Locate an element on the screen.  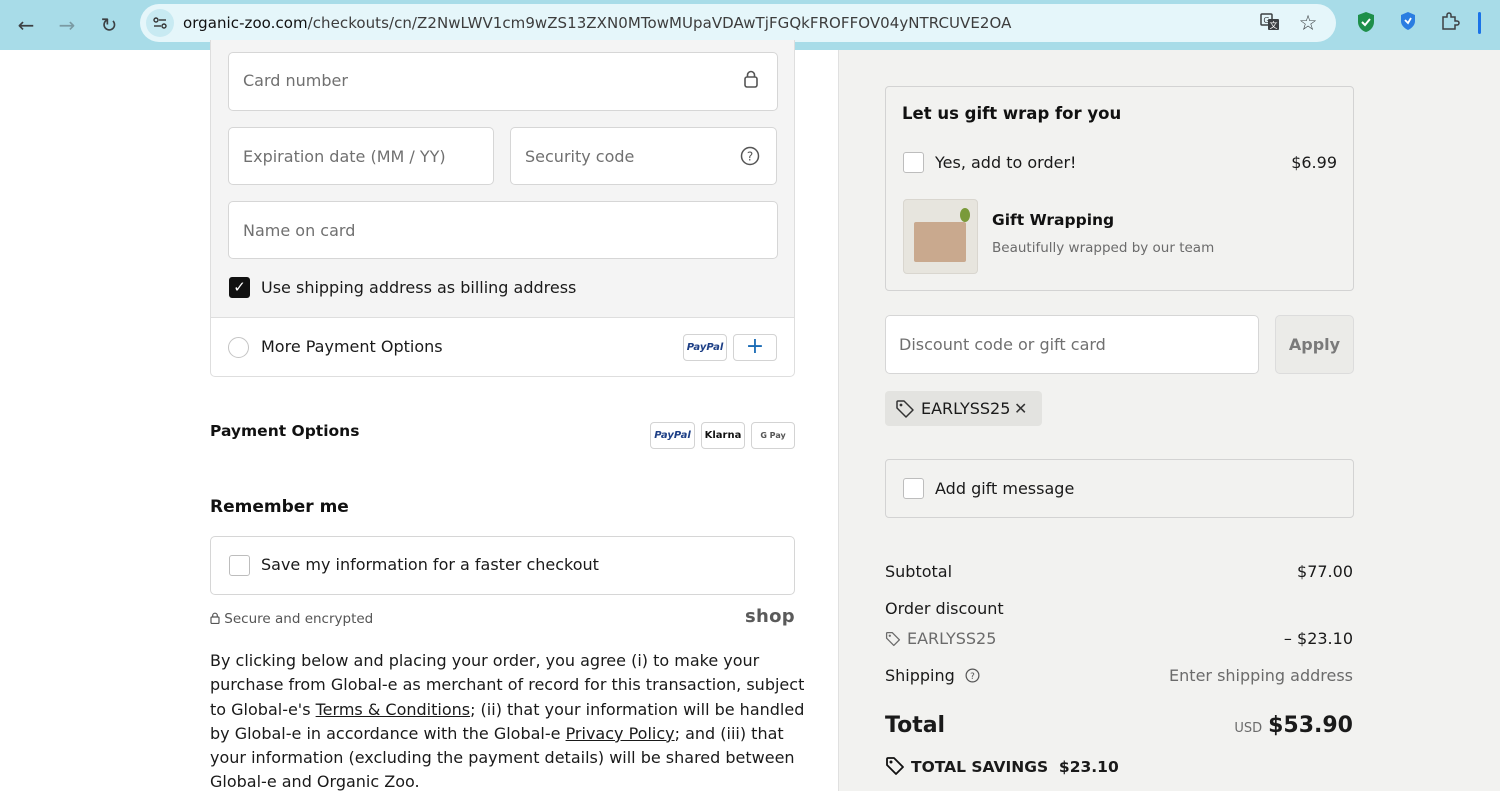
shipping-value: Enter shipping address is located at coordinates (1261, 675).